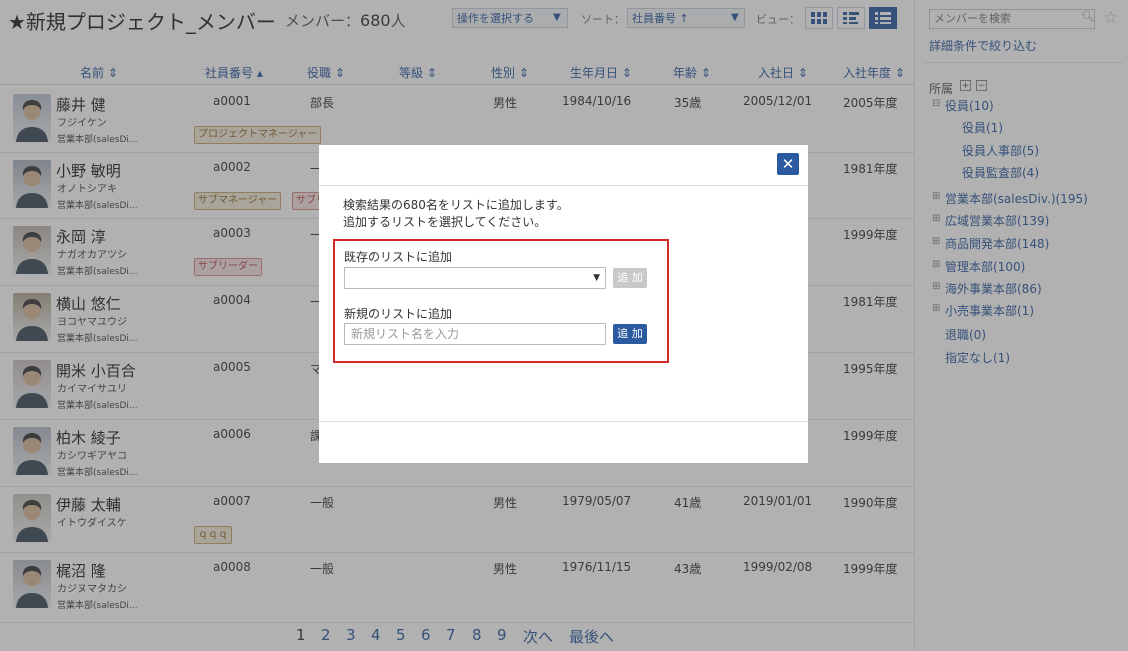  What do you see at coordinates (788, 164) in the screenshot?
I see `close-icon: ✕` at bounding box center [788, 164].